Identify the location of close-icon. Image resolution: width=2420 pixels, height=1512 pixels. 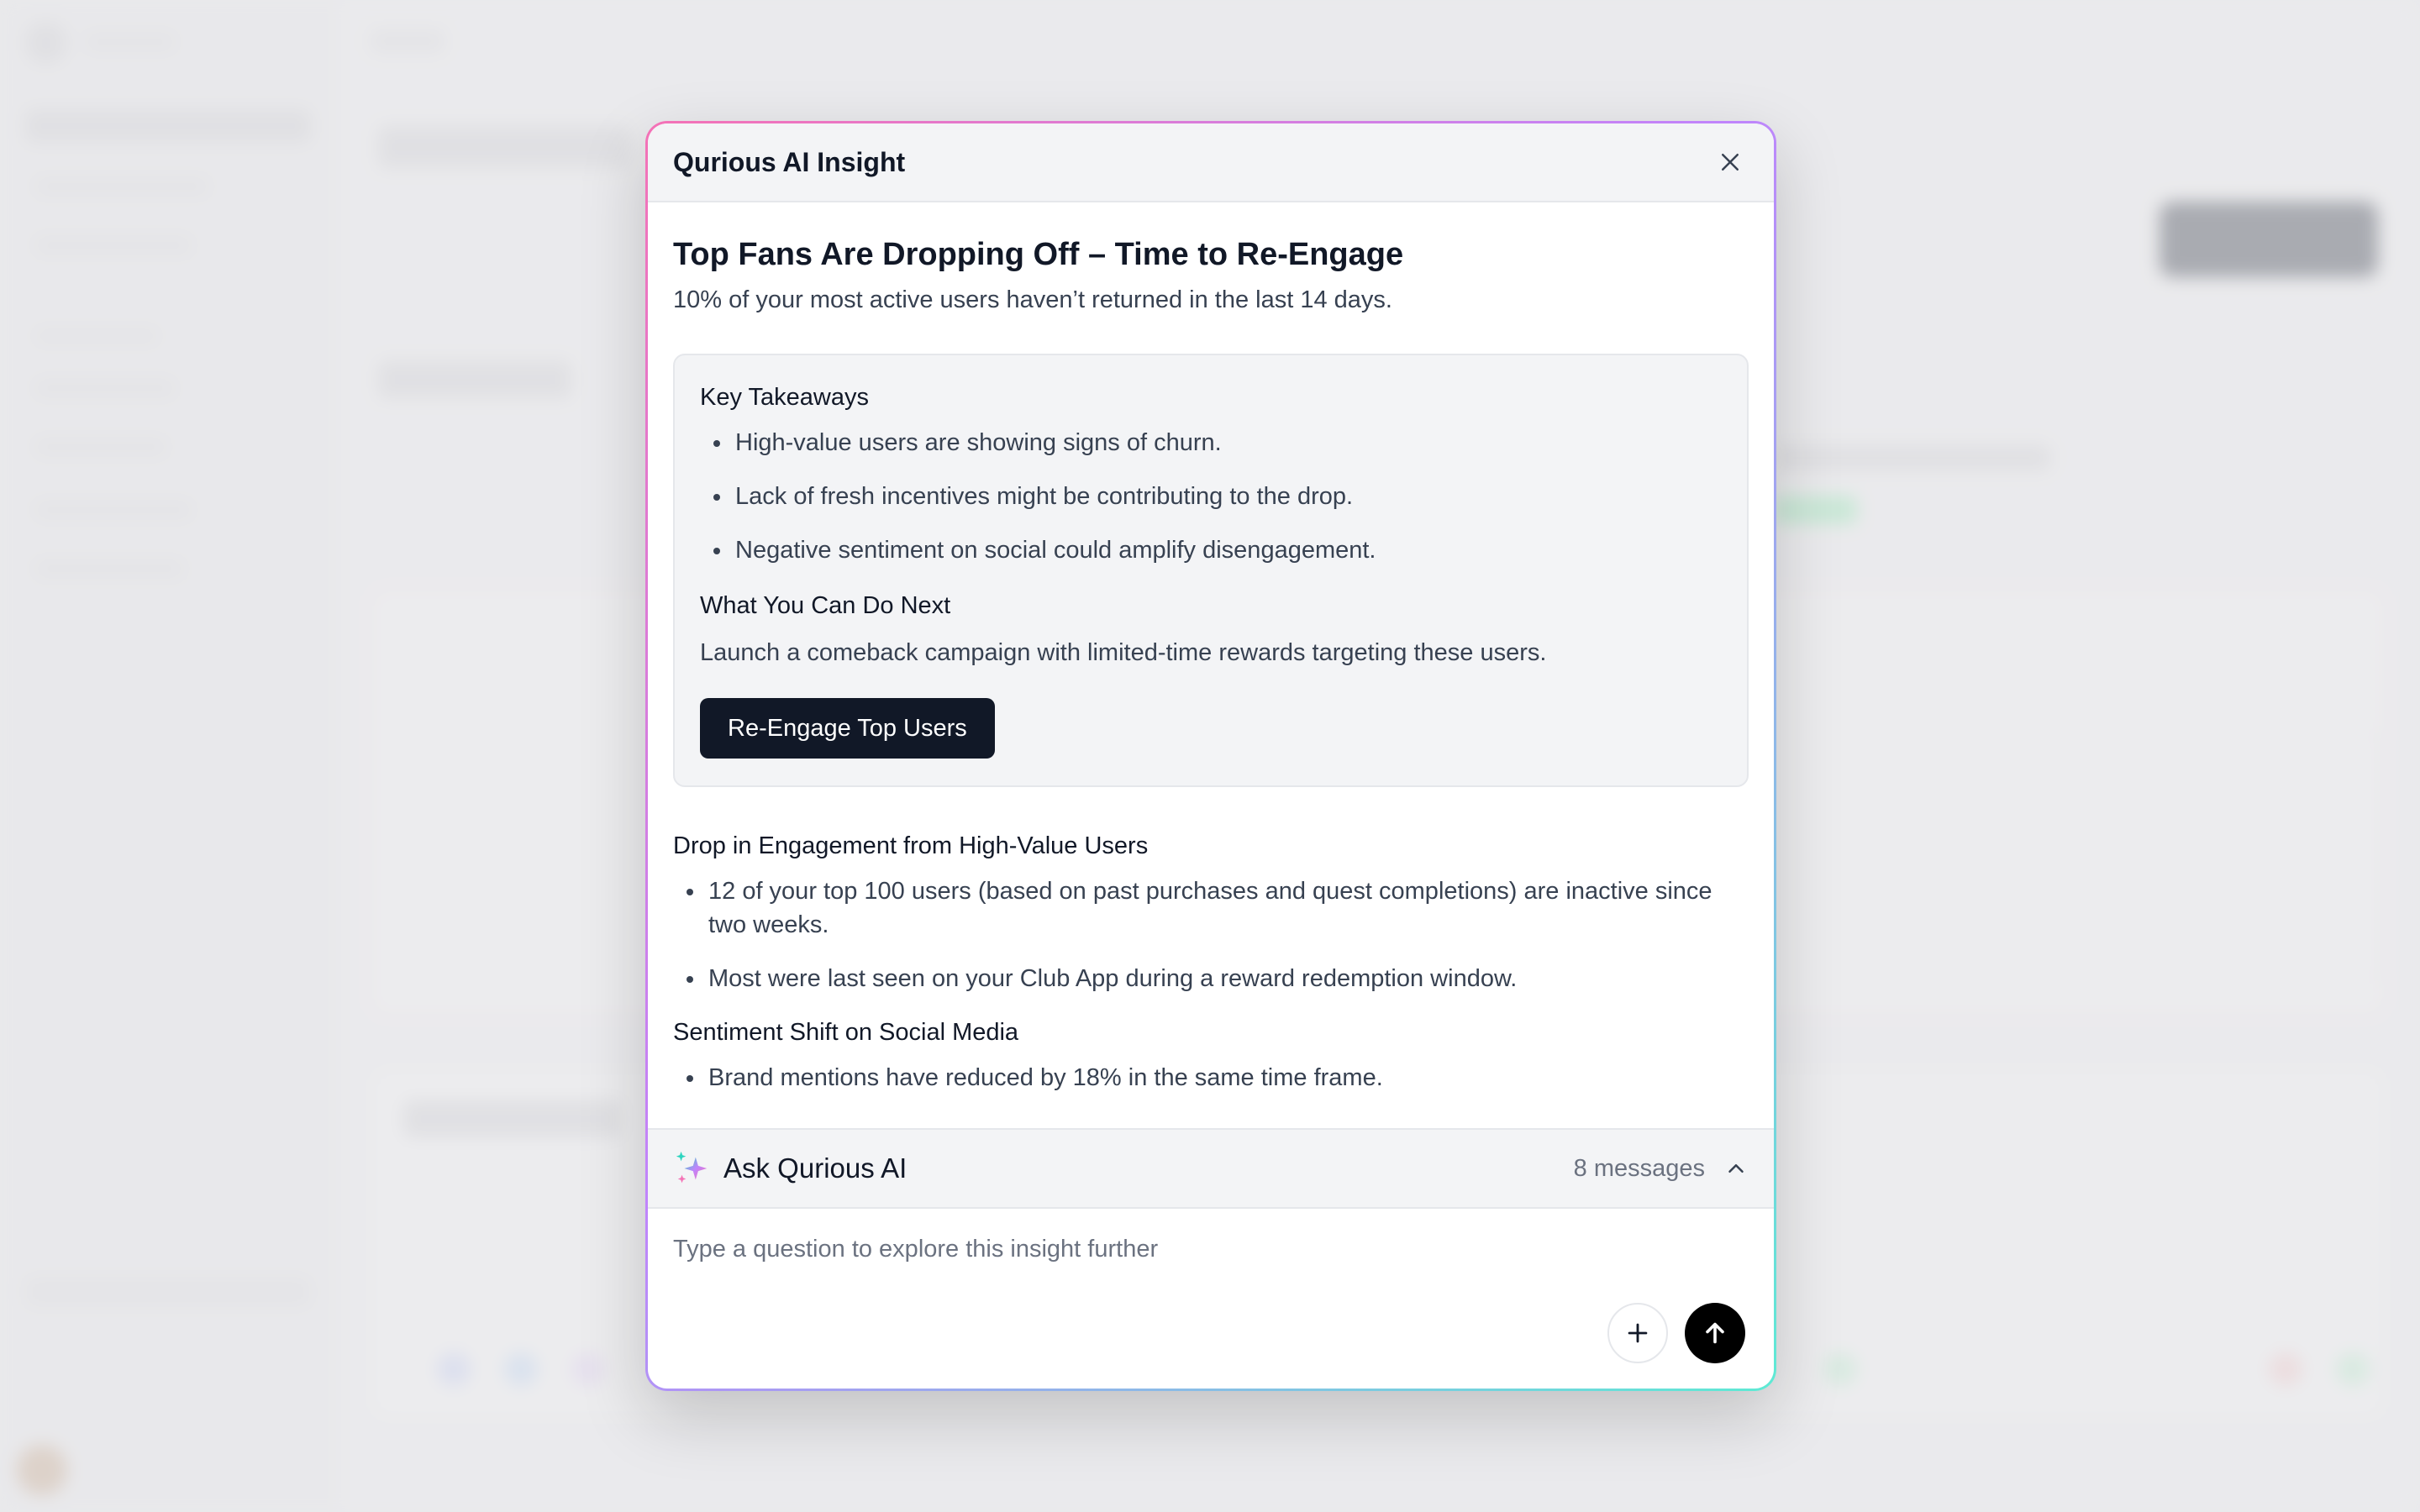
(1731, 162).